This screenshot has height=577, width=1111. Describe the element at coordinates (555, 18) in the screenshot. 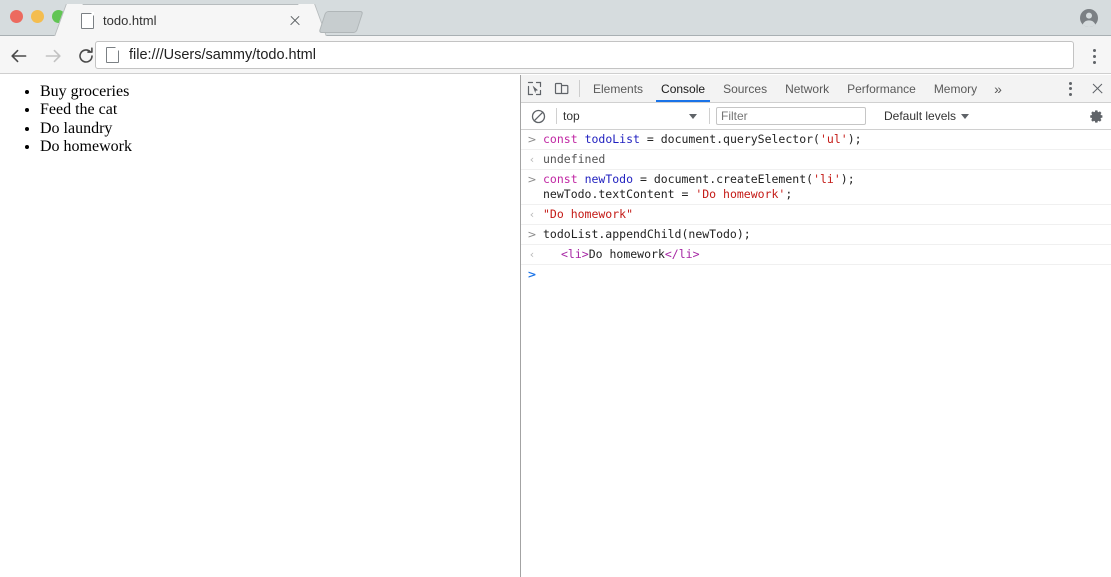

I see `tab-strip: todo.html` at that location.